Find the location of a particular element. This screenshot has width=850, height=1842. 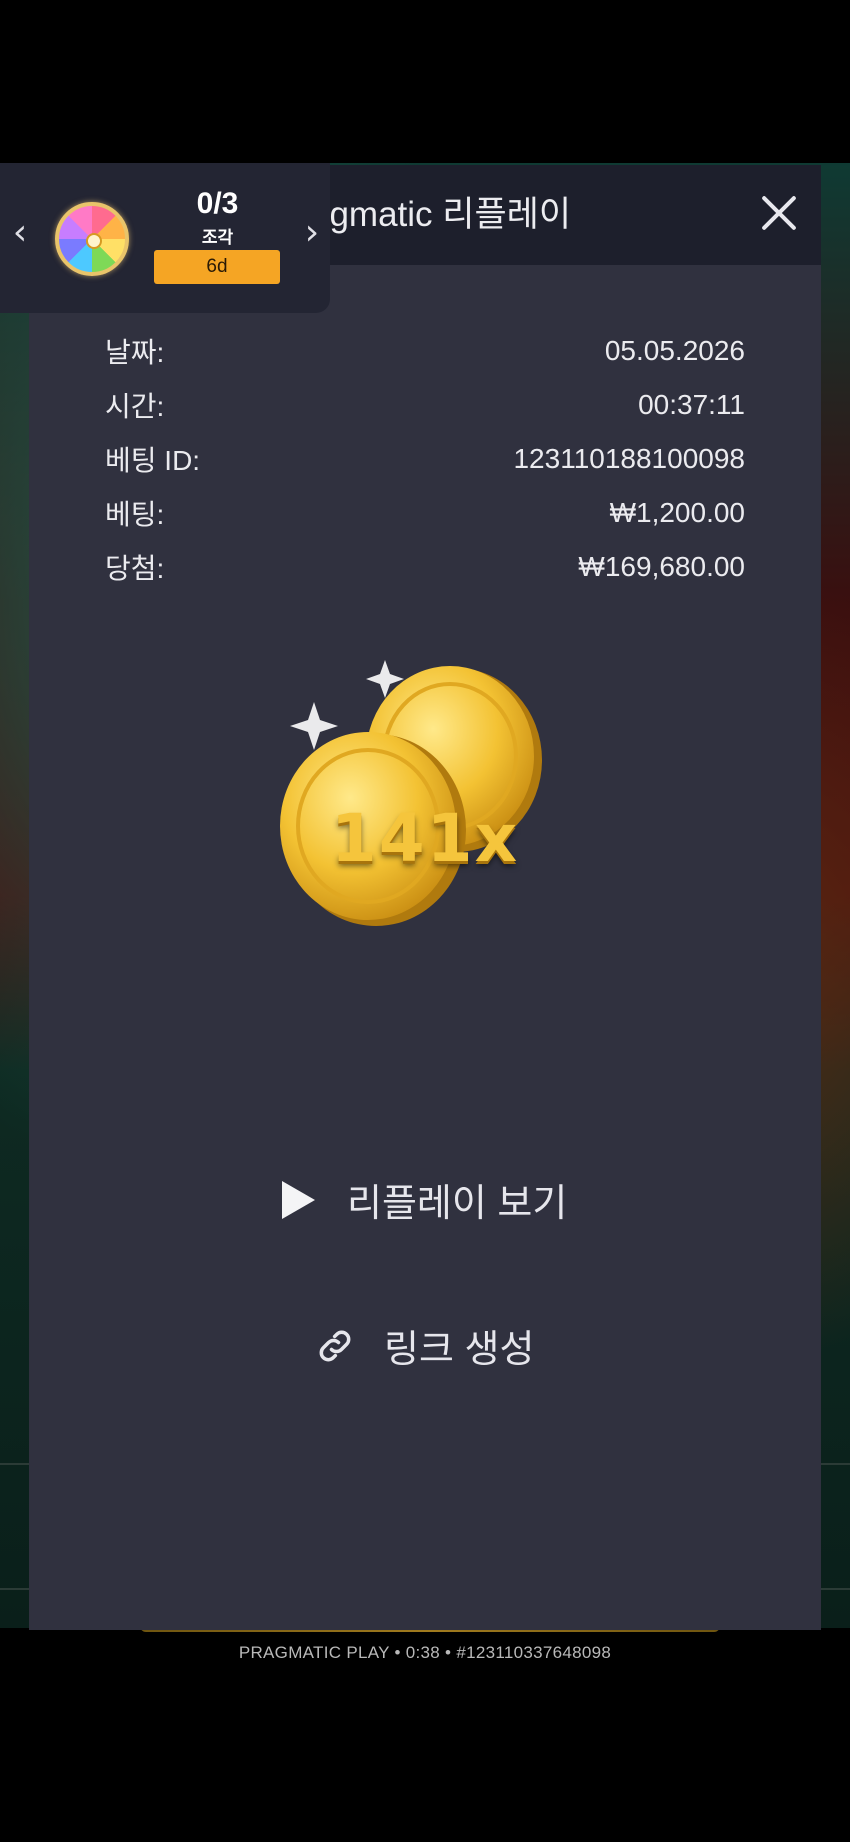

info-label: 베팅 ID: is located at coordinates (153, 460).